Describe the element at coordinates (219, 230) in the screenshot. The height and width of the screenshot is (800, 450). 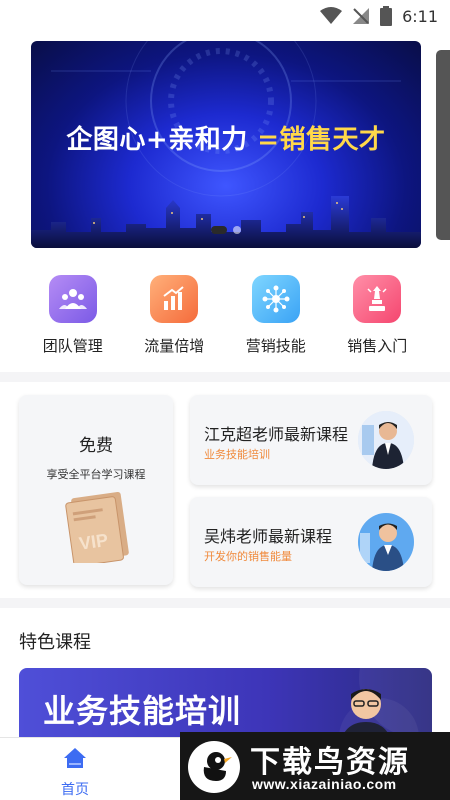
I see `carousel-dot-active` at that location.